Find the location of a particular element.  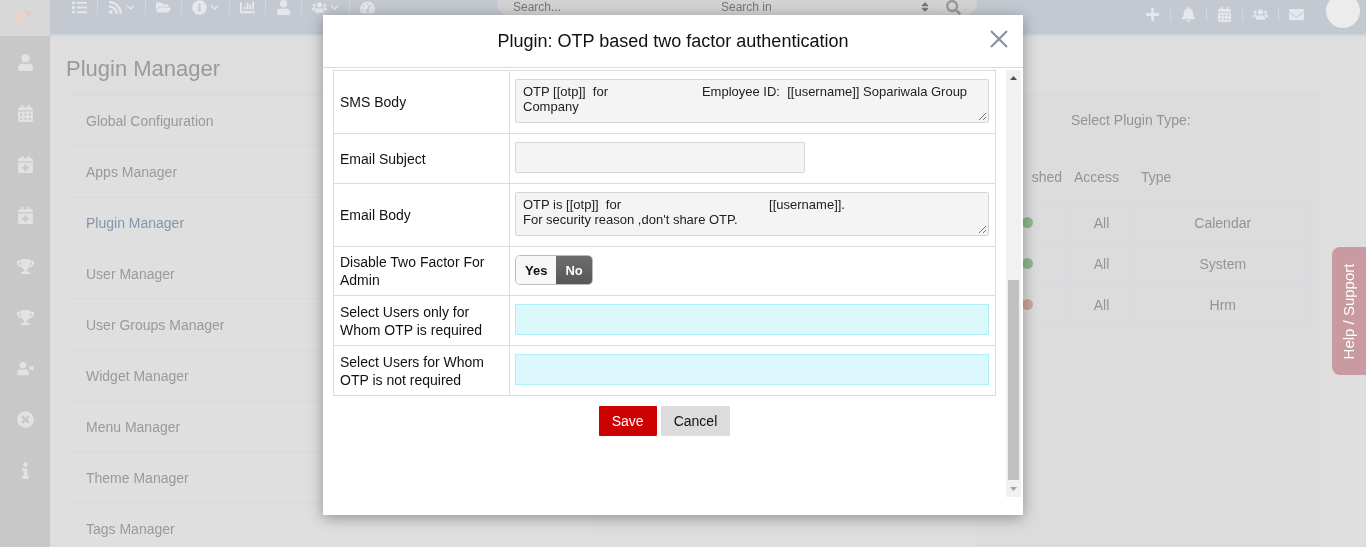

field-label: Email Body is located at coordinates (422, 215).